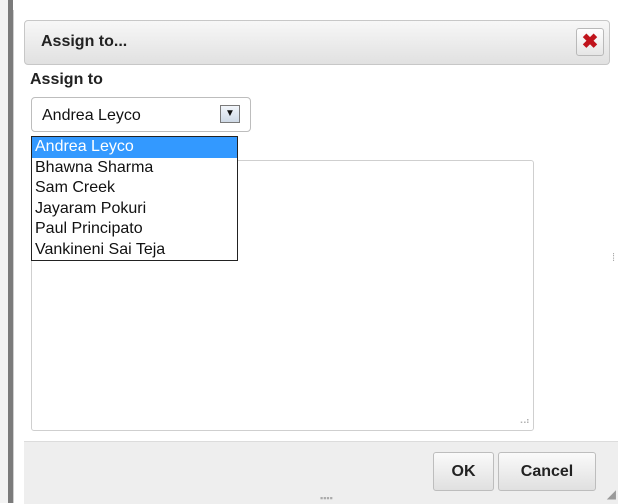 The height and width of the screenshot is (504, 618). What do you see at coordinates (321, 472) in the screenshot?
I see `dialog-footer: OK Cancel ▪▪▪▪ ◢` at bounding box center [321, 472].